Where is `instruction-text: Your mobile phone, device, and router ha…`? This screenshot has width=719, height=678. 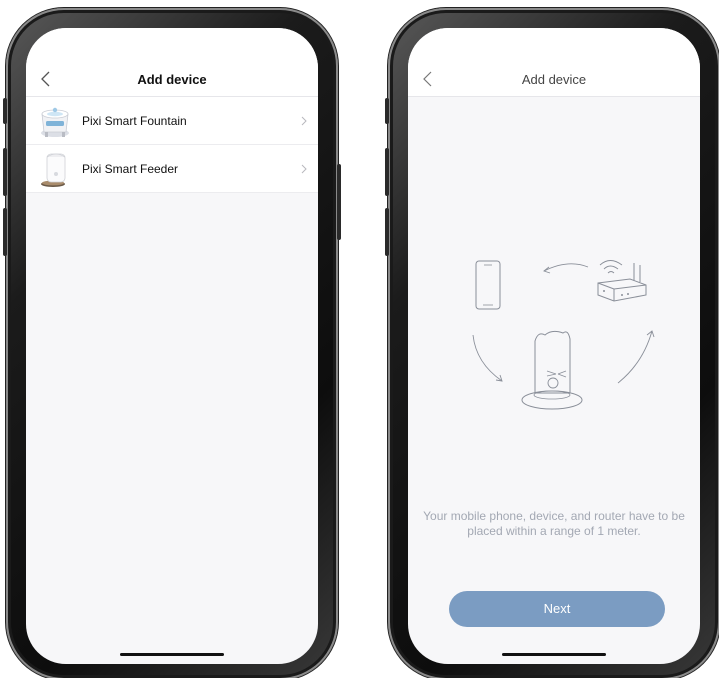
instruction-text: Your mobile phone, device, and router ha… is located at coordinates (554, 523).